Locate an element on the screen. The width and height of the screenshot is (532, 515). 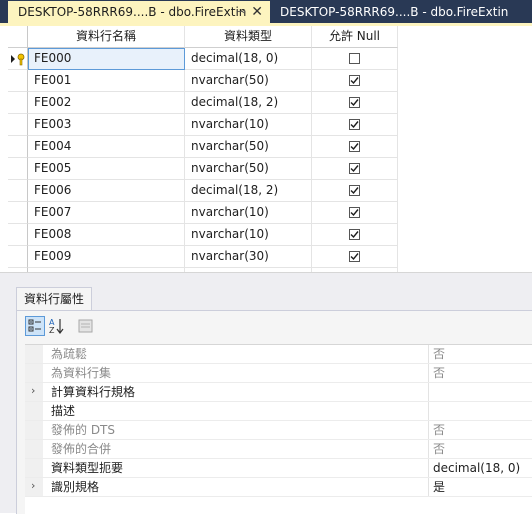
property-pages-button is located at coordinates (85, 326).